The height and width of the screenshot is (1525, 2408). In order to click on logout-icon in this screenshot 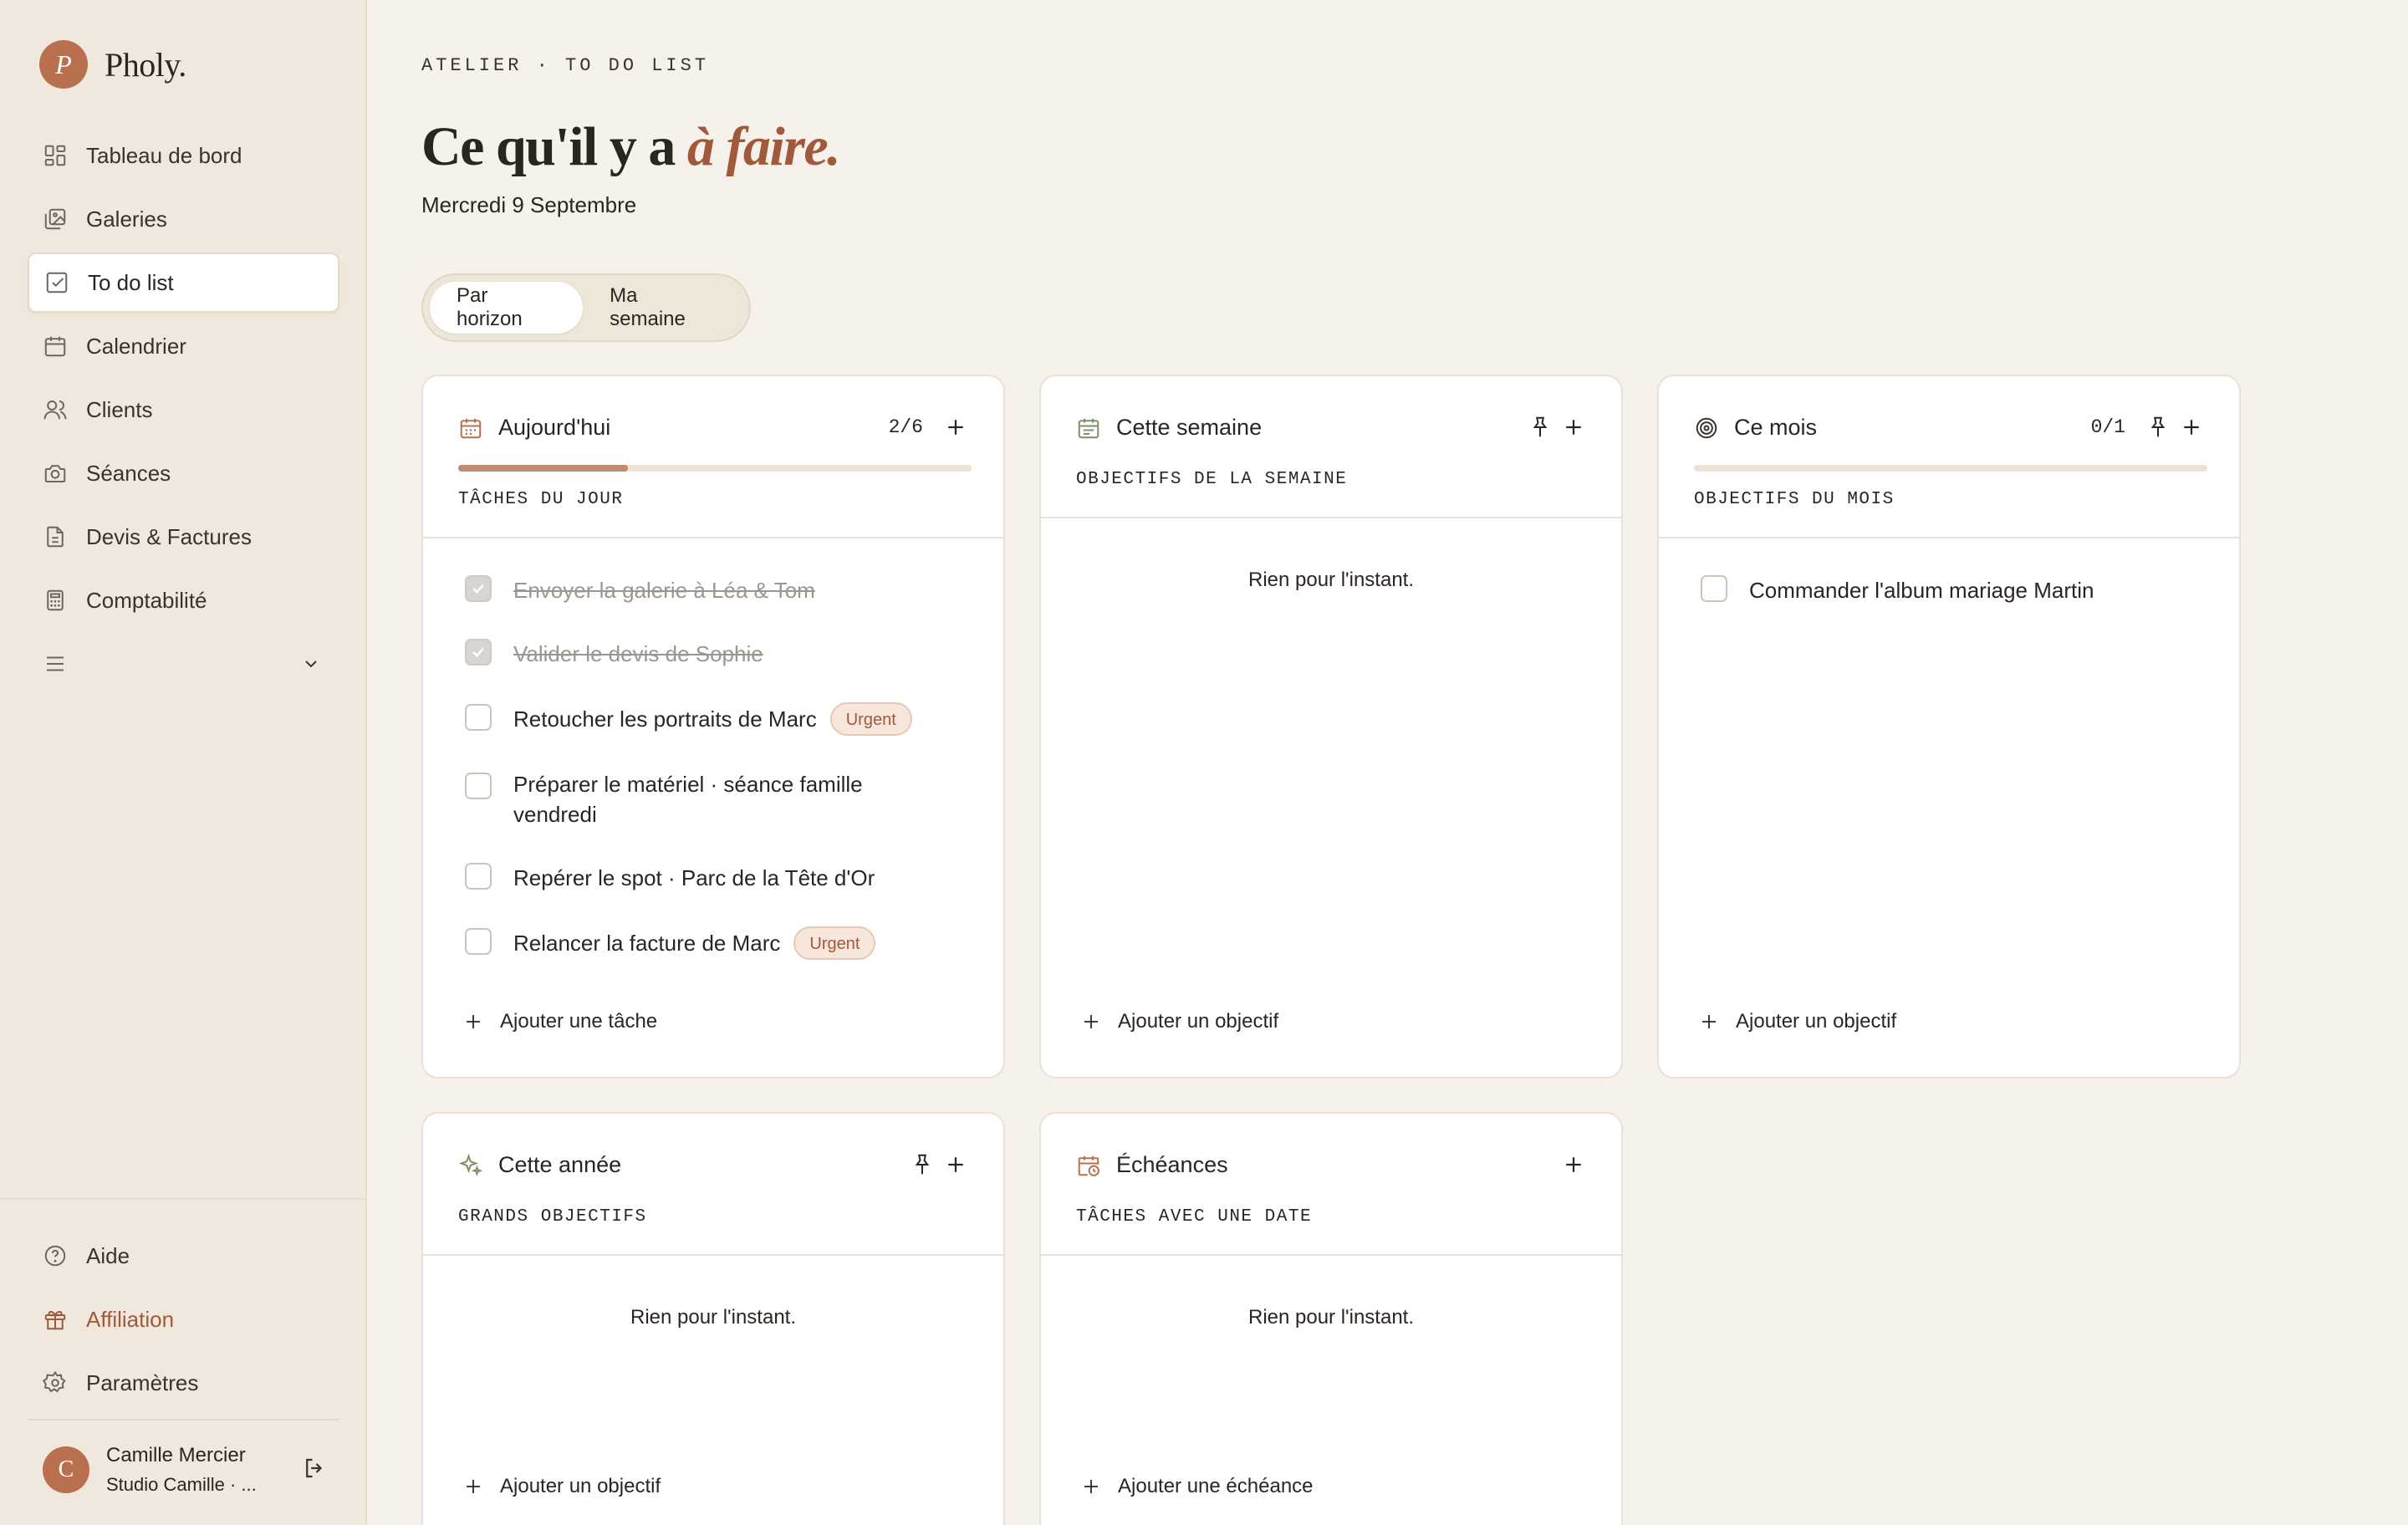, I will do `click(315, 1468)`.